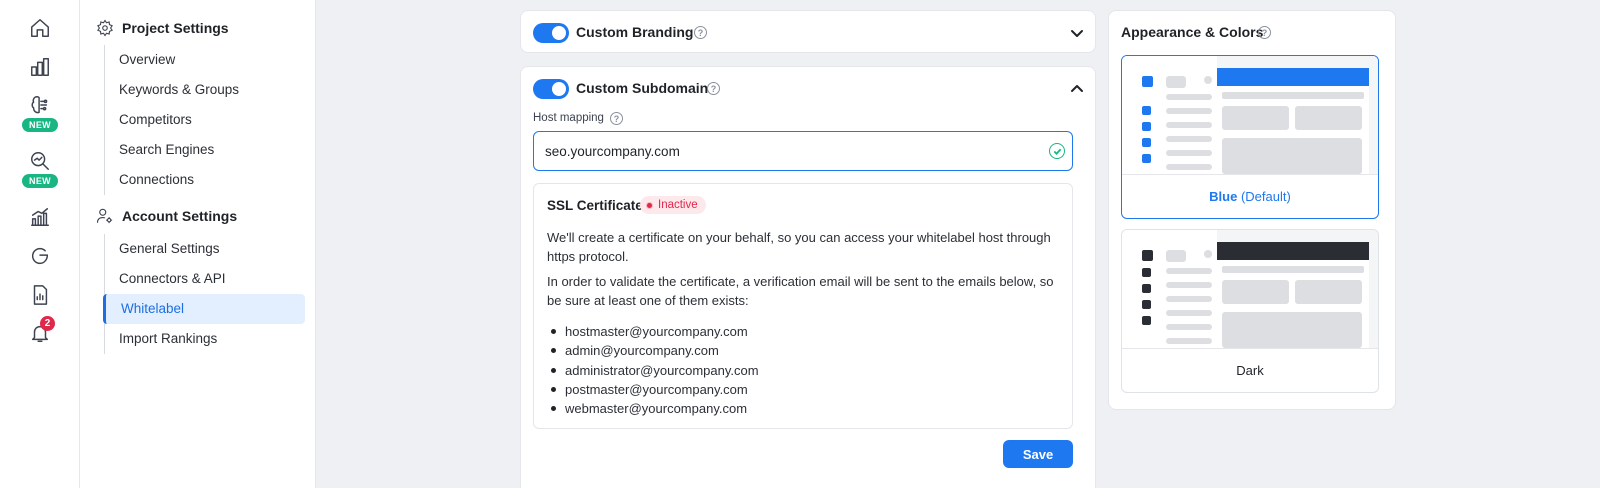 The image size is (1600, 488). I want to click on gear-icon, so click(105, 28).